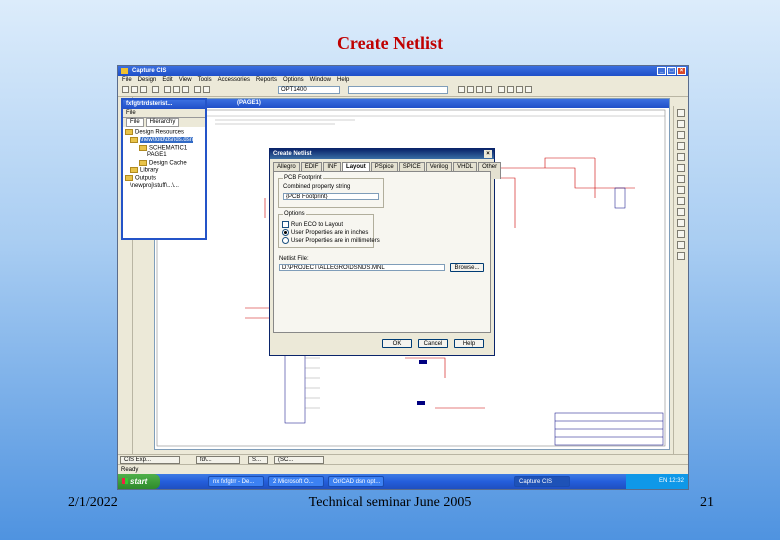 This screenshot has width=780, height=540. What do you see at coordinates (312, 224) in the screenshot?
I see `run-eco-option: Run ECO to Layout` at bounding box center [312, 224].